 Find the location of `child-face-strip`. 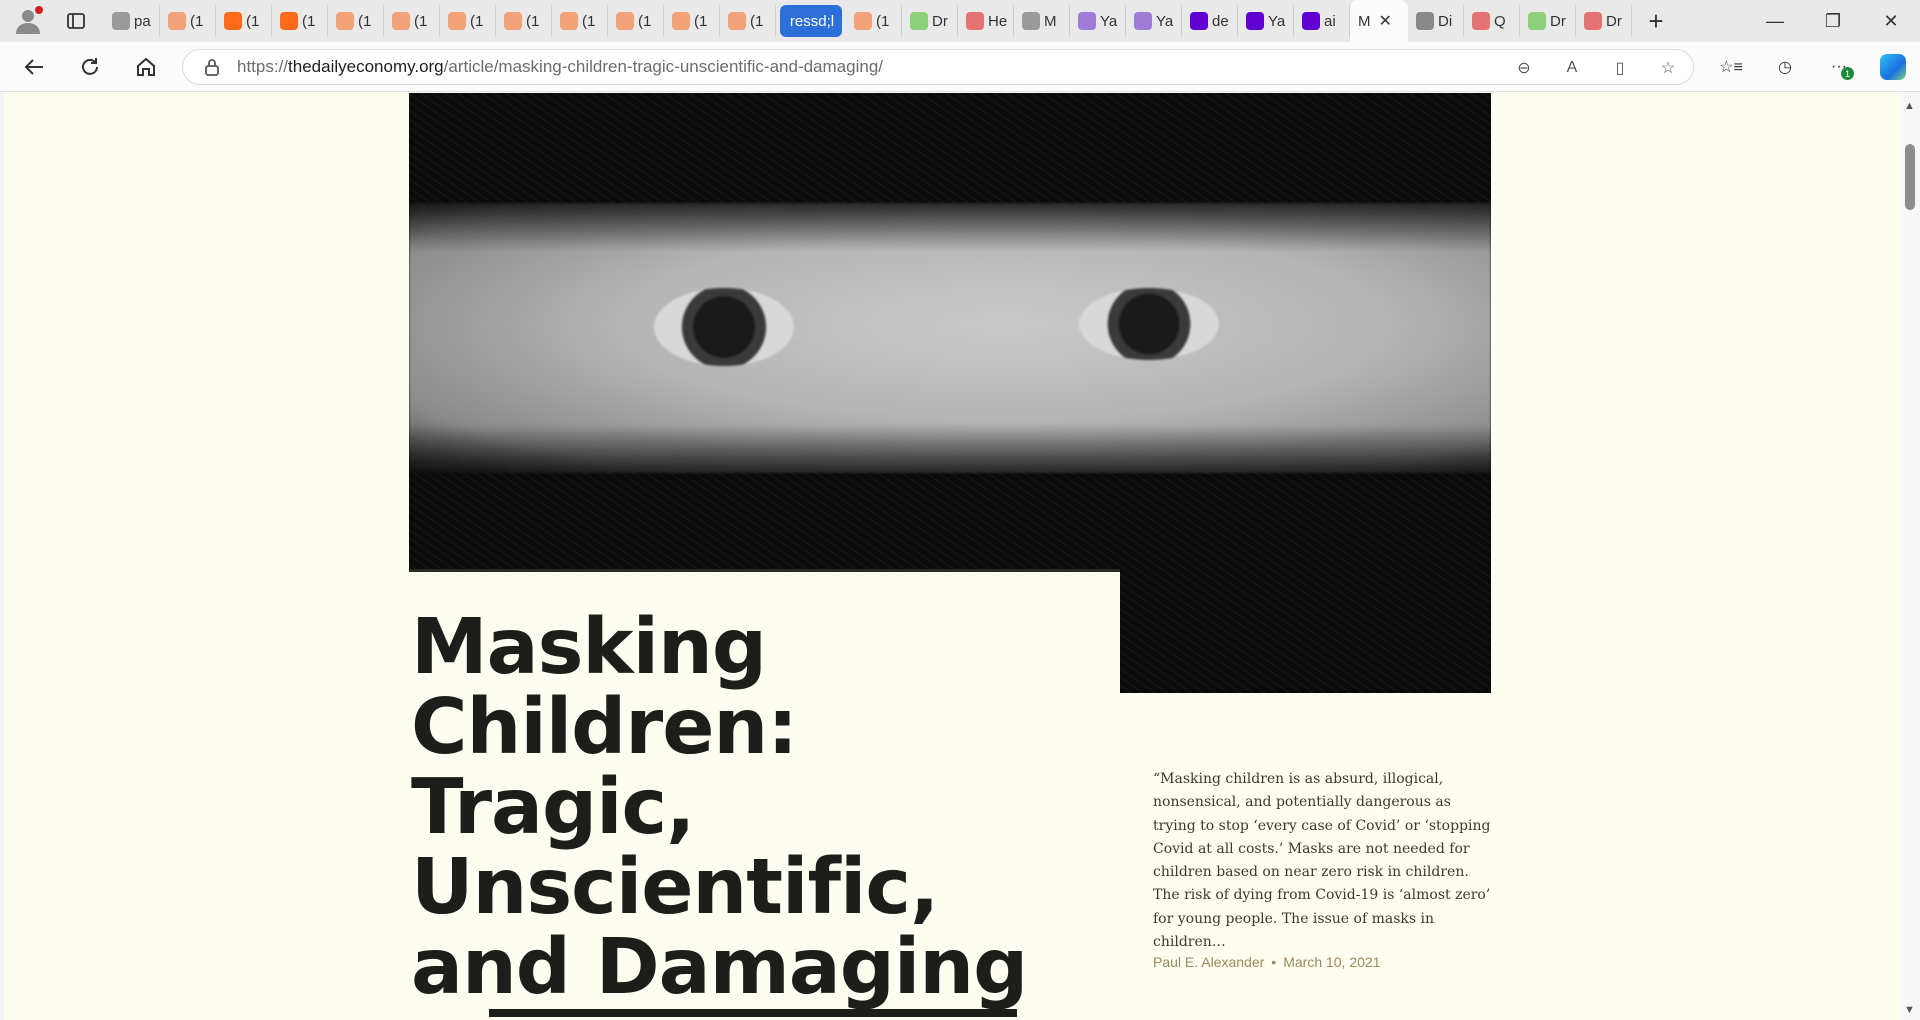

child-face-strip is located at coordinates (950, 338).